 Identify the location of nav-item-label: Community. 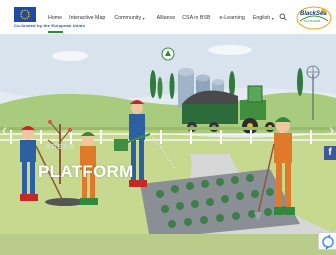
(128, 18).